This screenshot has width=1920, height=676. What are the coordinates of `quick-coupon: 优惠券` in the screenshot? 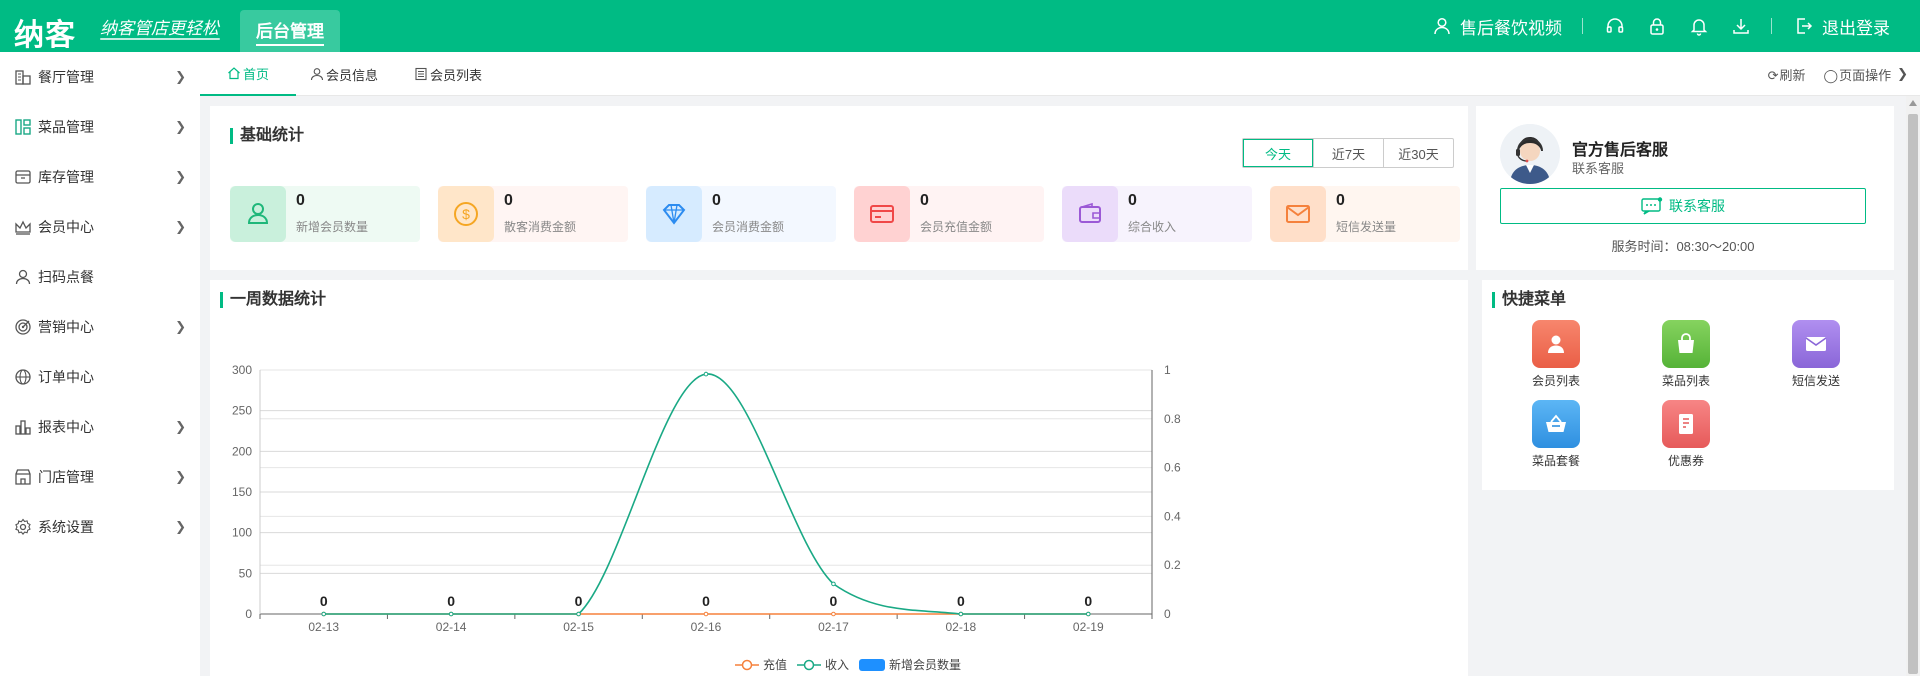 It's located at (1686, 434).